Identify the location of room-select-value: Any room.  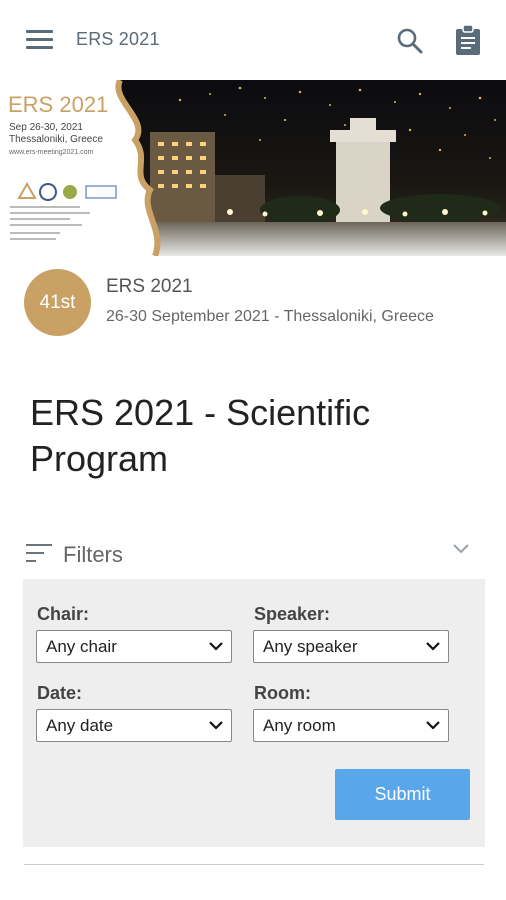
(299, 725).